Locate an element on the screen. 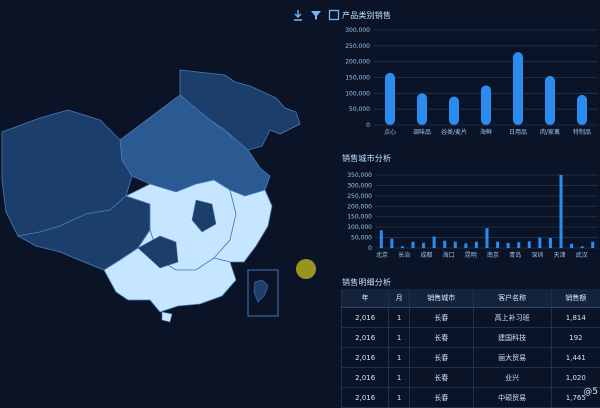 The height and width of the screenshot is (408, 600). cell-customer: 业兴 is located at coordinates (512, 378).